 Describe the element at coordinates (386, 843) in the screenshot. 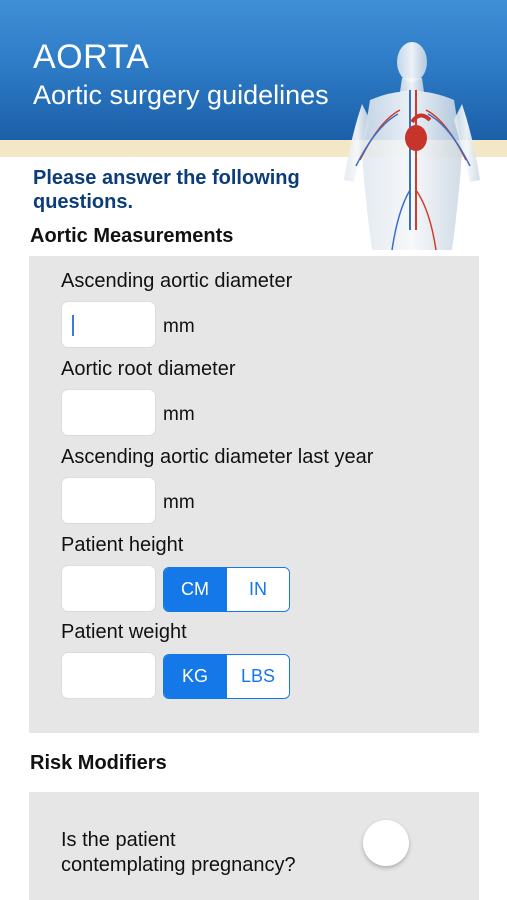

I see `pregnancy-toggle` at that location.